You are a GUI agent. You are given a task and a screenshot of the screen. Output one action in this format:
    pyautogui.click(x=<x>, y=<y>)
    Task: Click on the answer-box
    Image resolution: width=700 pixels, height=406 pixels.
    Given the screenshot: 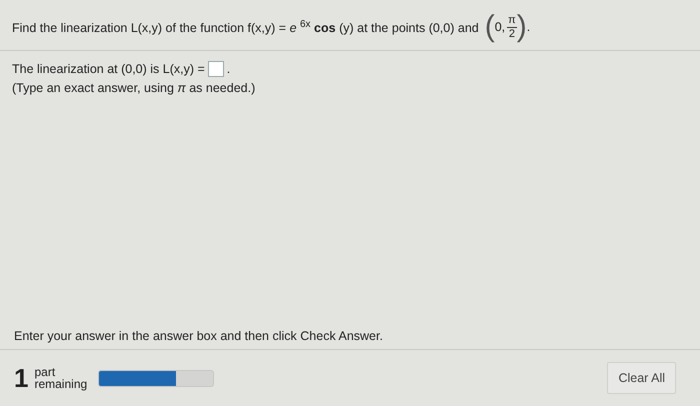 What is the action you would take?
    pyautogui.click(x=216, y=69)
    